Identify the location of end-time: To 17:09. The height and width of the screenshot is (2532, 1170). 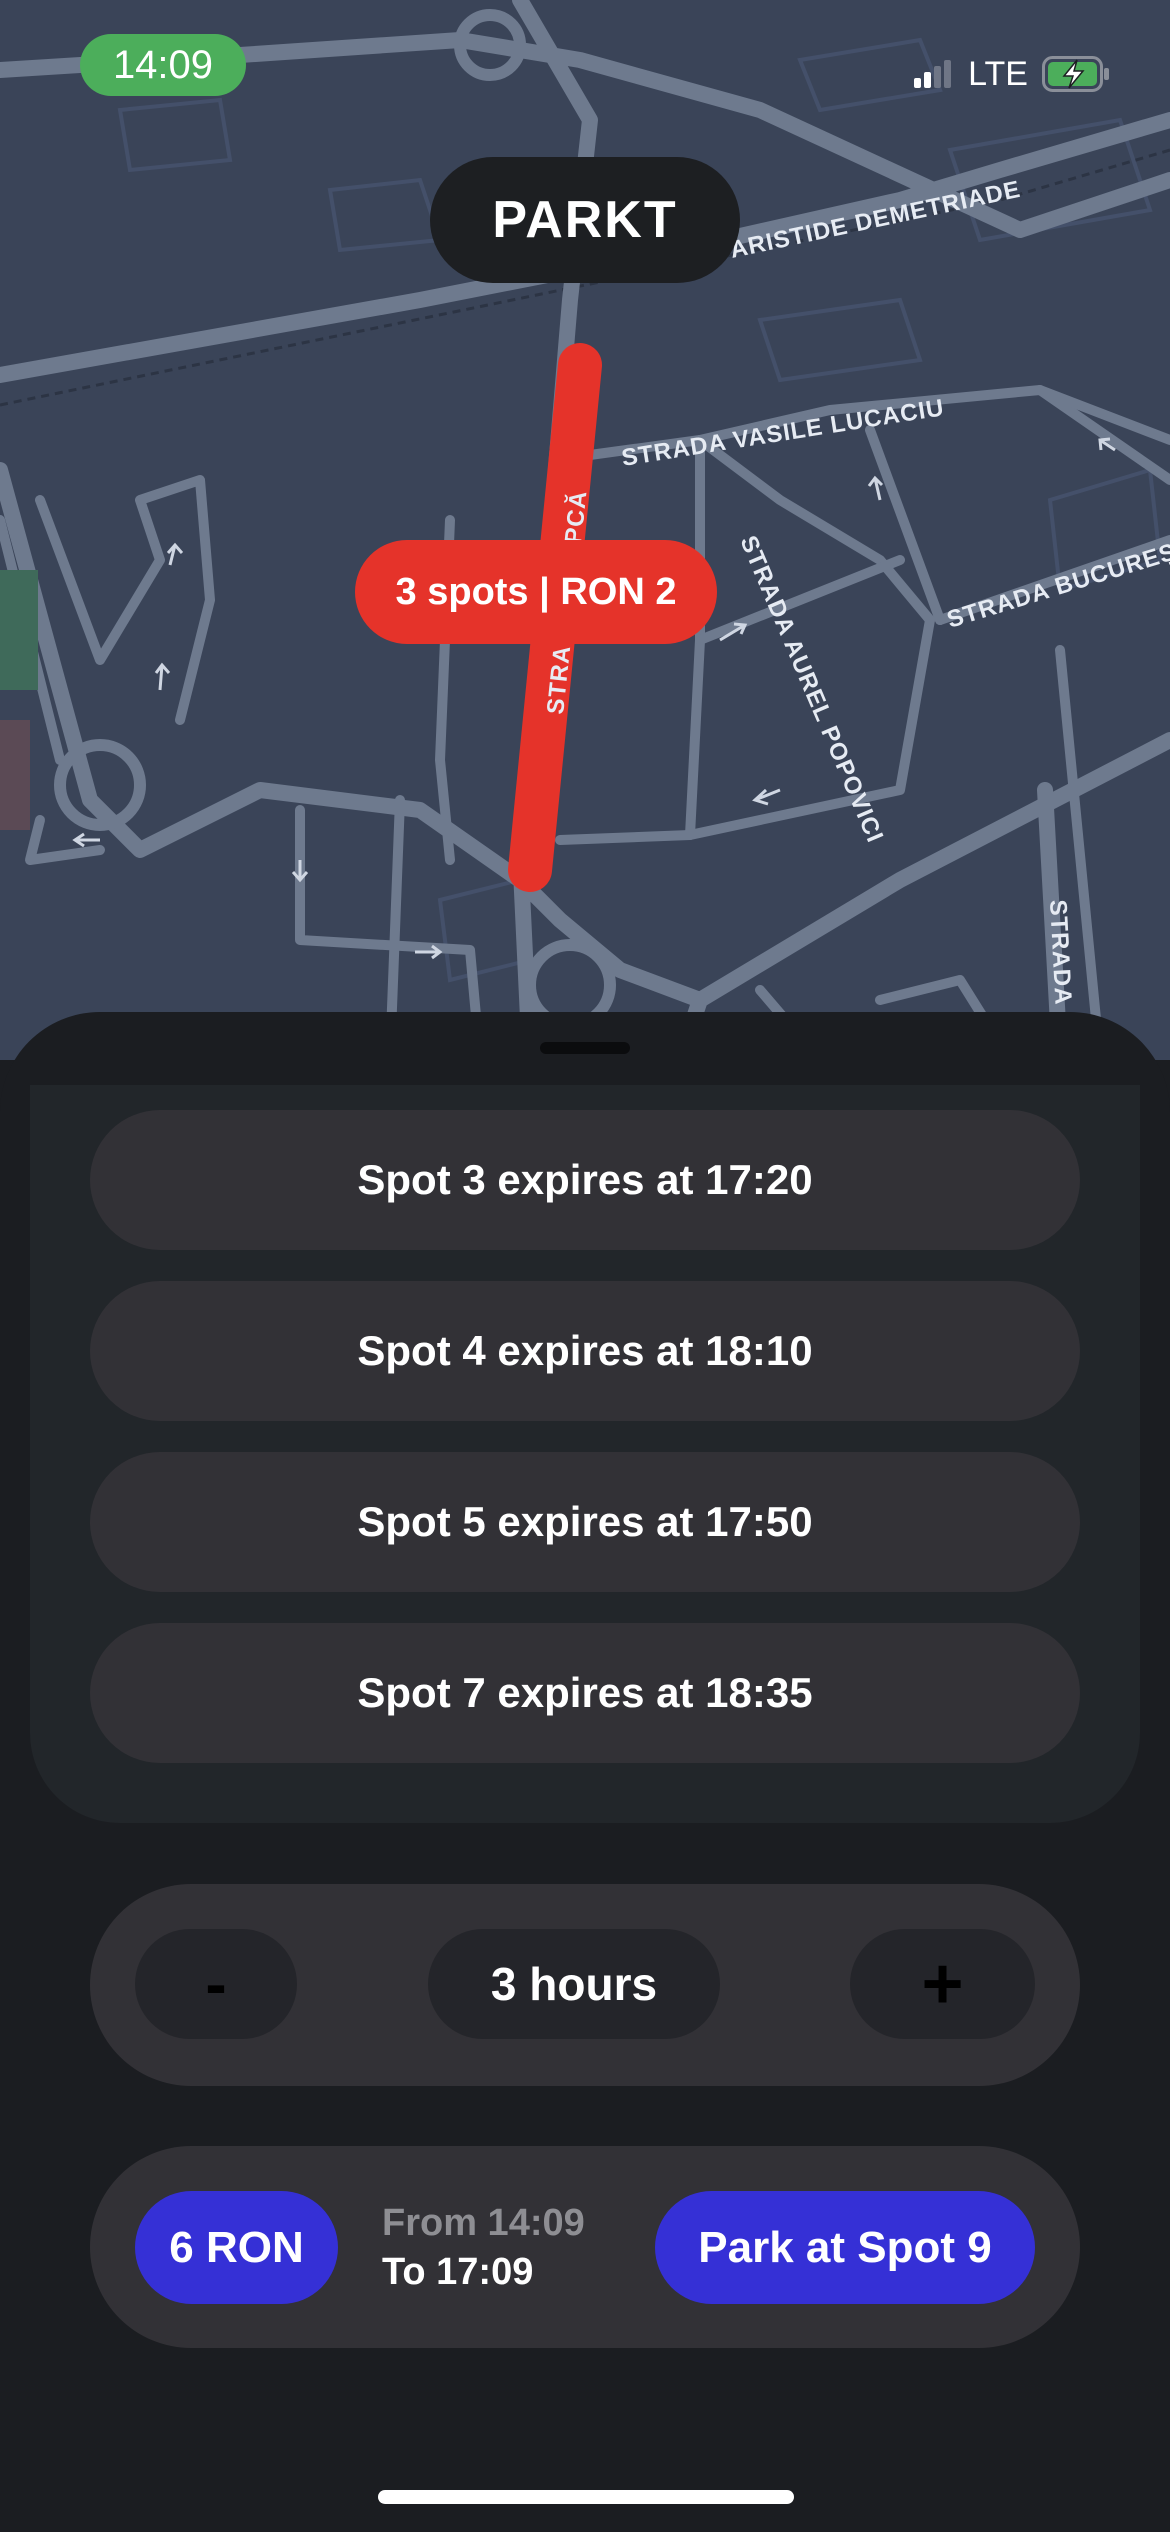
(458, 2272).